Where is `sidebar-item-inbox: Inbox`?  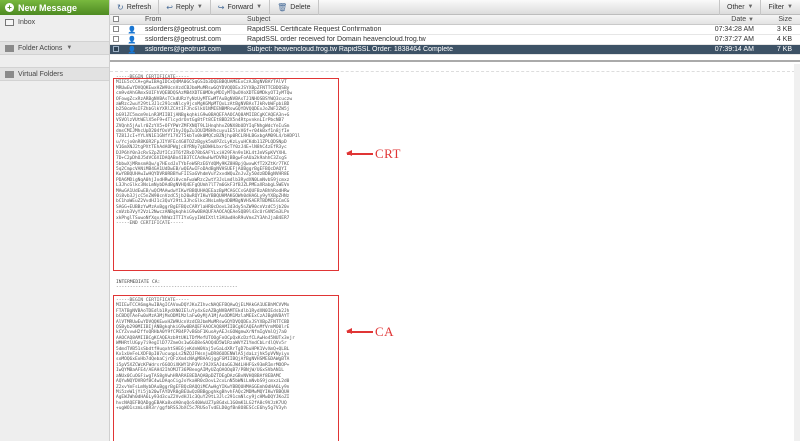 sidebar-item-inbox: Inbox is located at coordinates (54, 22).